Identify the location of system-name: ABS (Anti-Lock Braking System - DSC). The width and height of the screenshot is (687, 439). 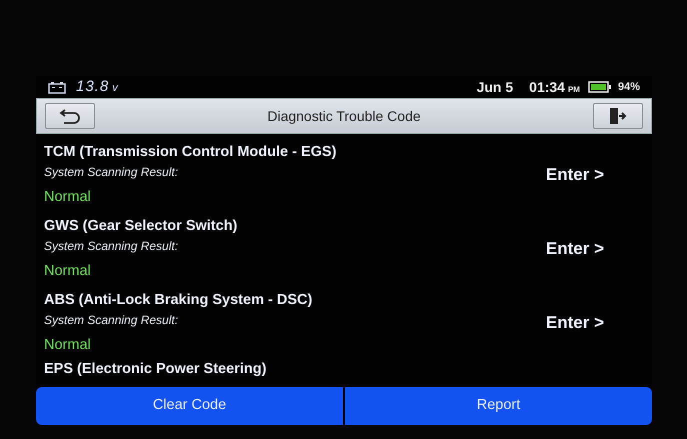
(179, 300).